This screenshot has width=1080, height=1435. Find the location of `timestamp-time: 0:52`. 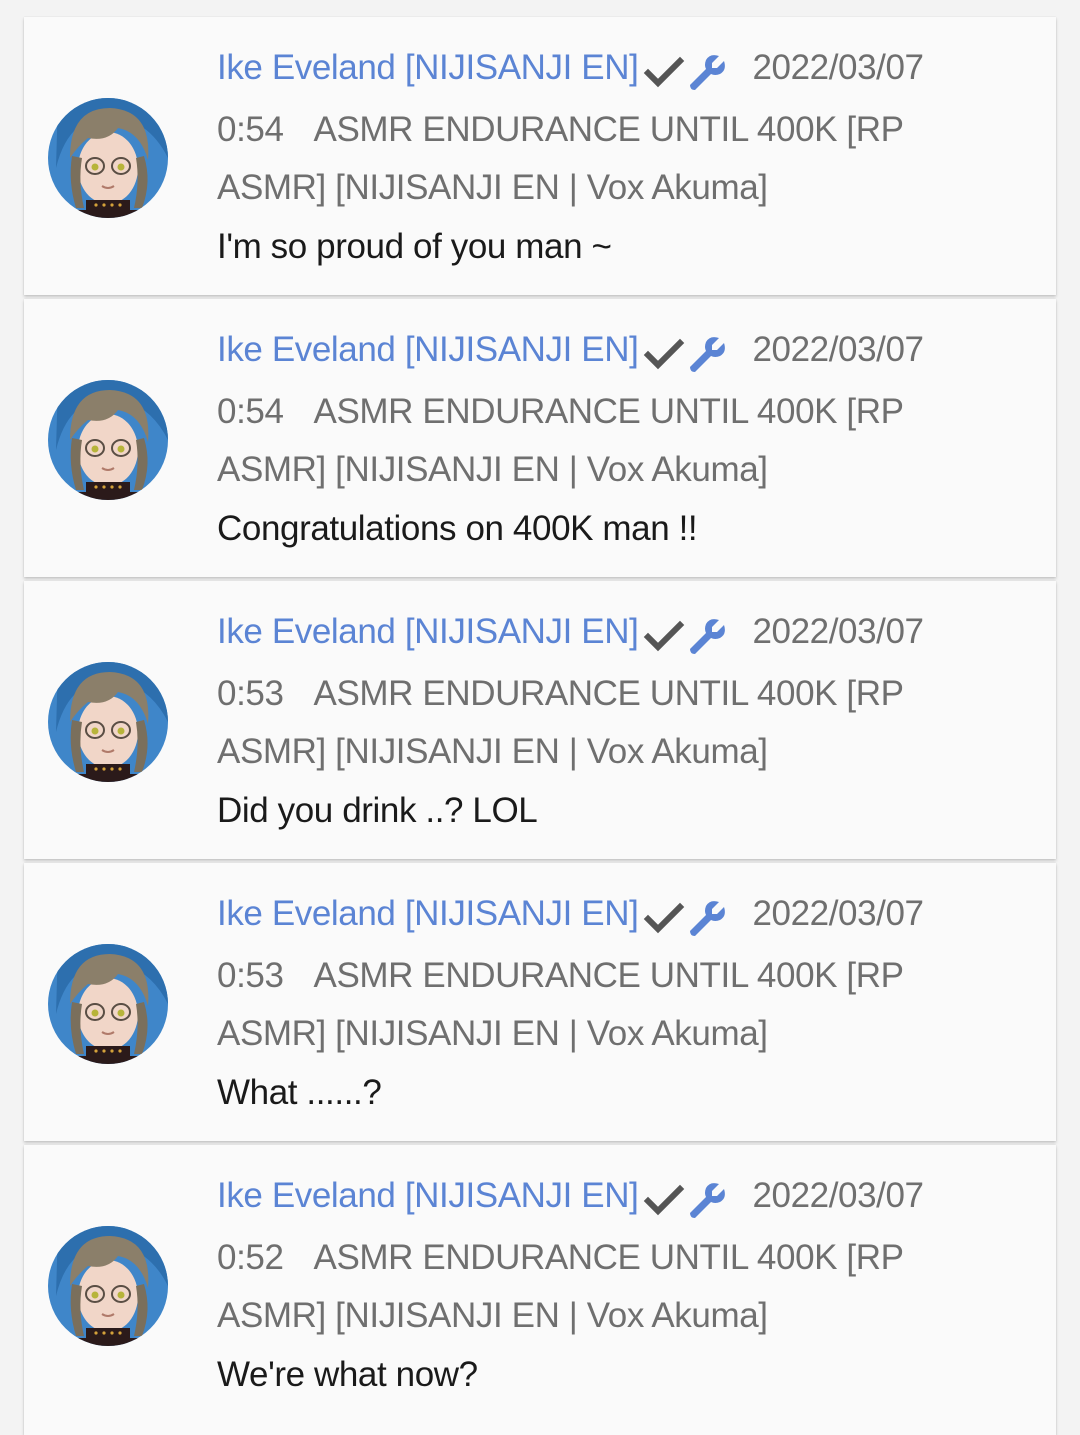

timestamp-time: 0:52 is located at coordinates (250, 1257).